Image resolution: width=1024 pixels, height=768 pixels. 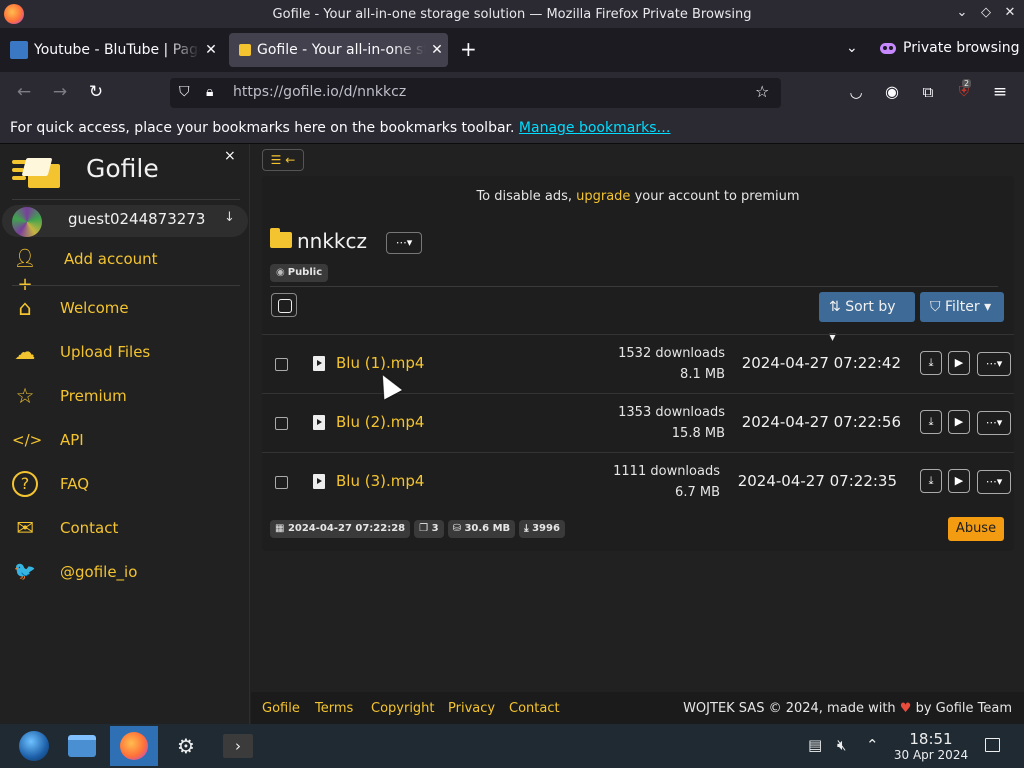 What do you see at coordinates (1010, 12) in the screenshot?
I see `close-window-icon: ✕` at bounding box center [1010, 12].